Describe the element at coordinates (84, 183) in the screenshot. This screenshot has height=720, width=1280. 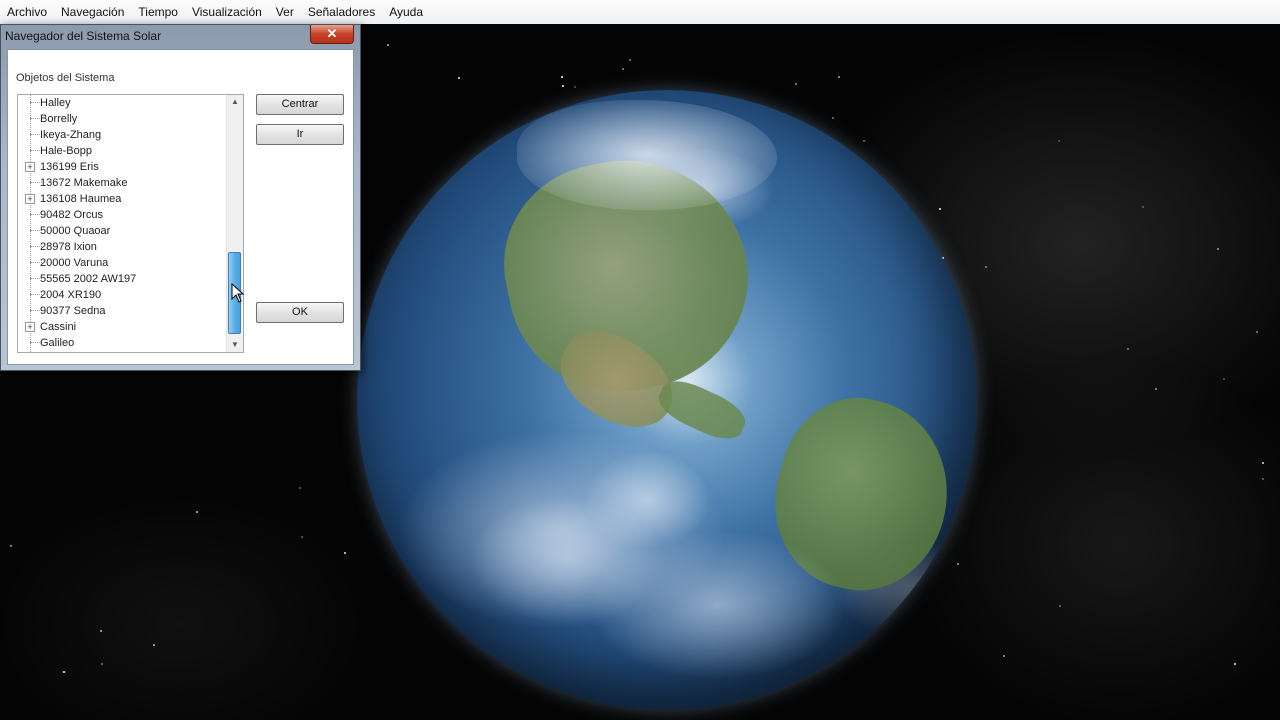
I see `tree-item-label: 13672 Makemake` at that location.